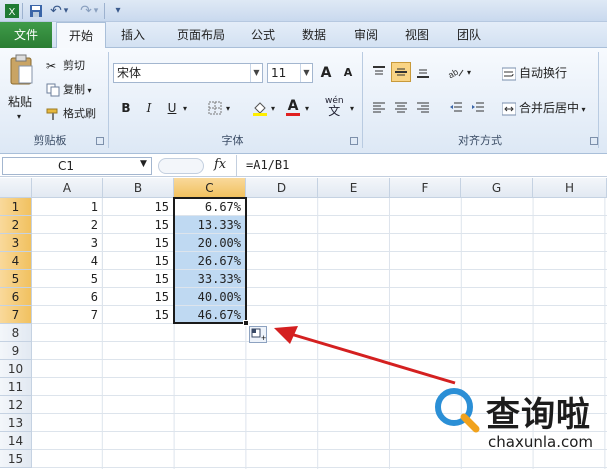  Describe the element at coordinates (379, 108) in the screenshot. I see `align-left-button` at that location.